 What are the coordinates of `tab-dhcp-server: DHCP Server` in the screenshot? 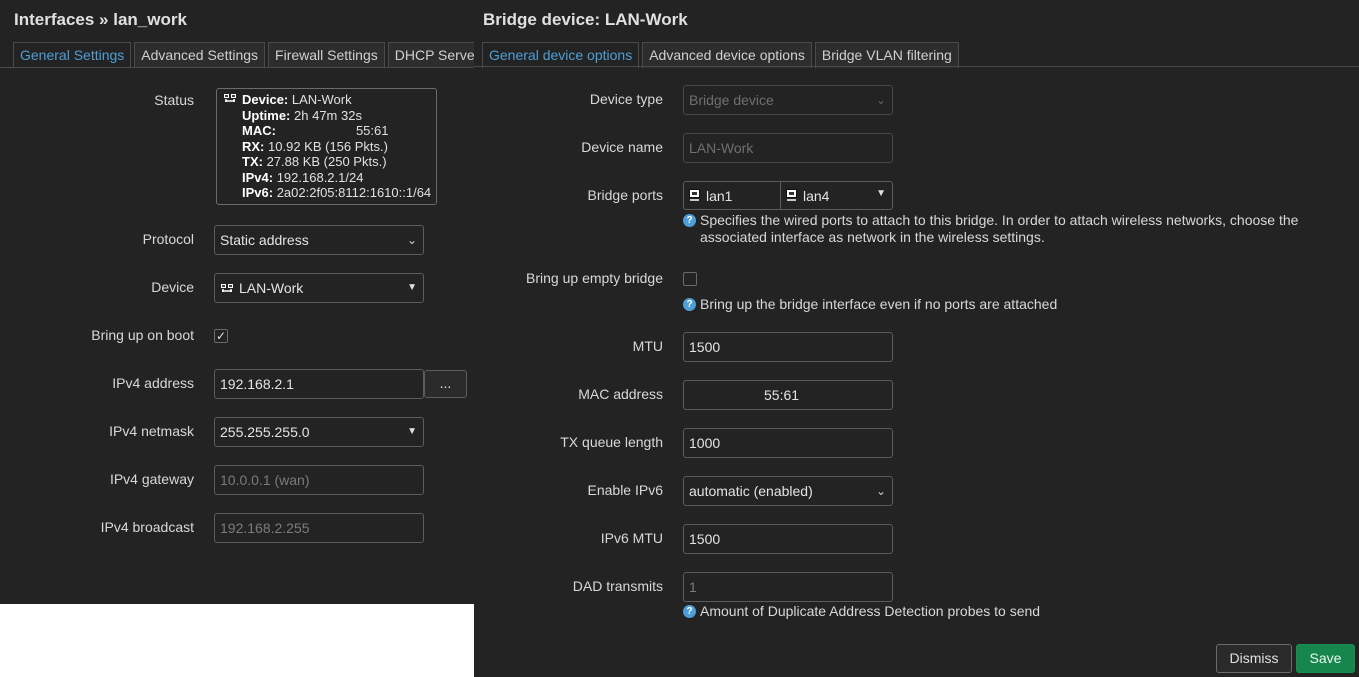 It's located at (437, 55).